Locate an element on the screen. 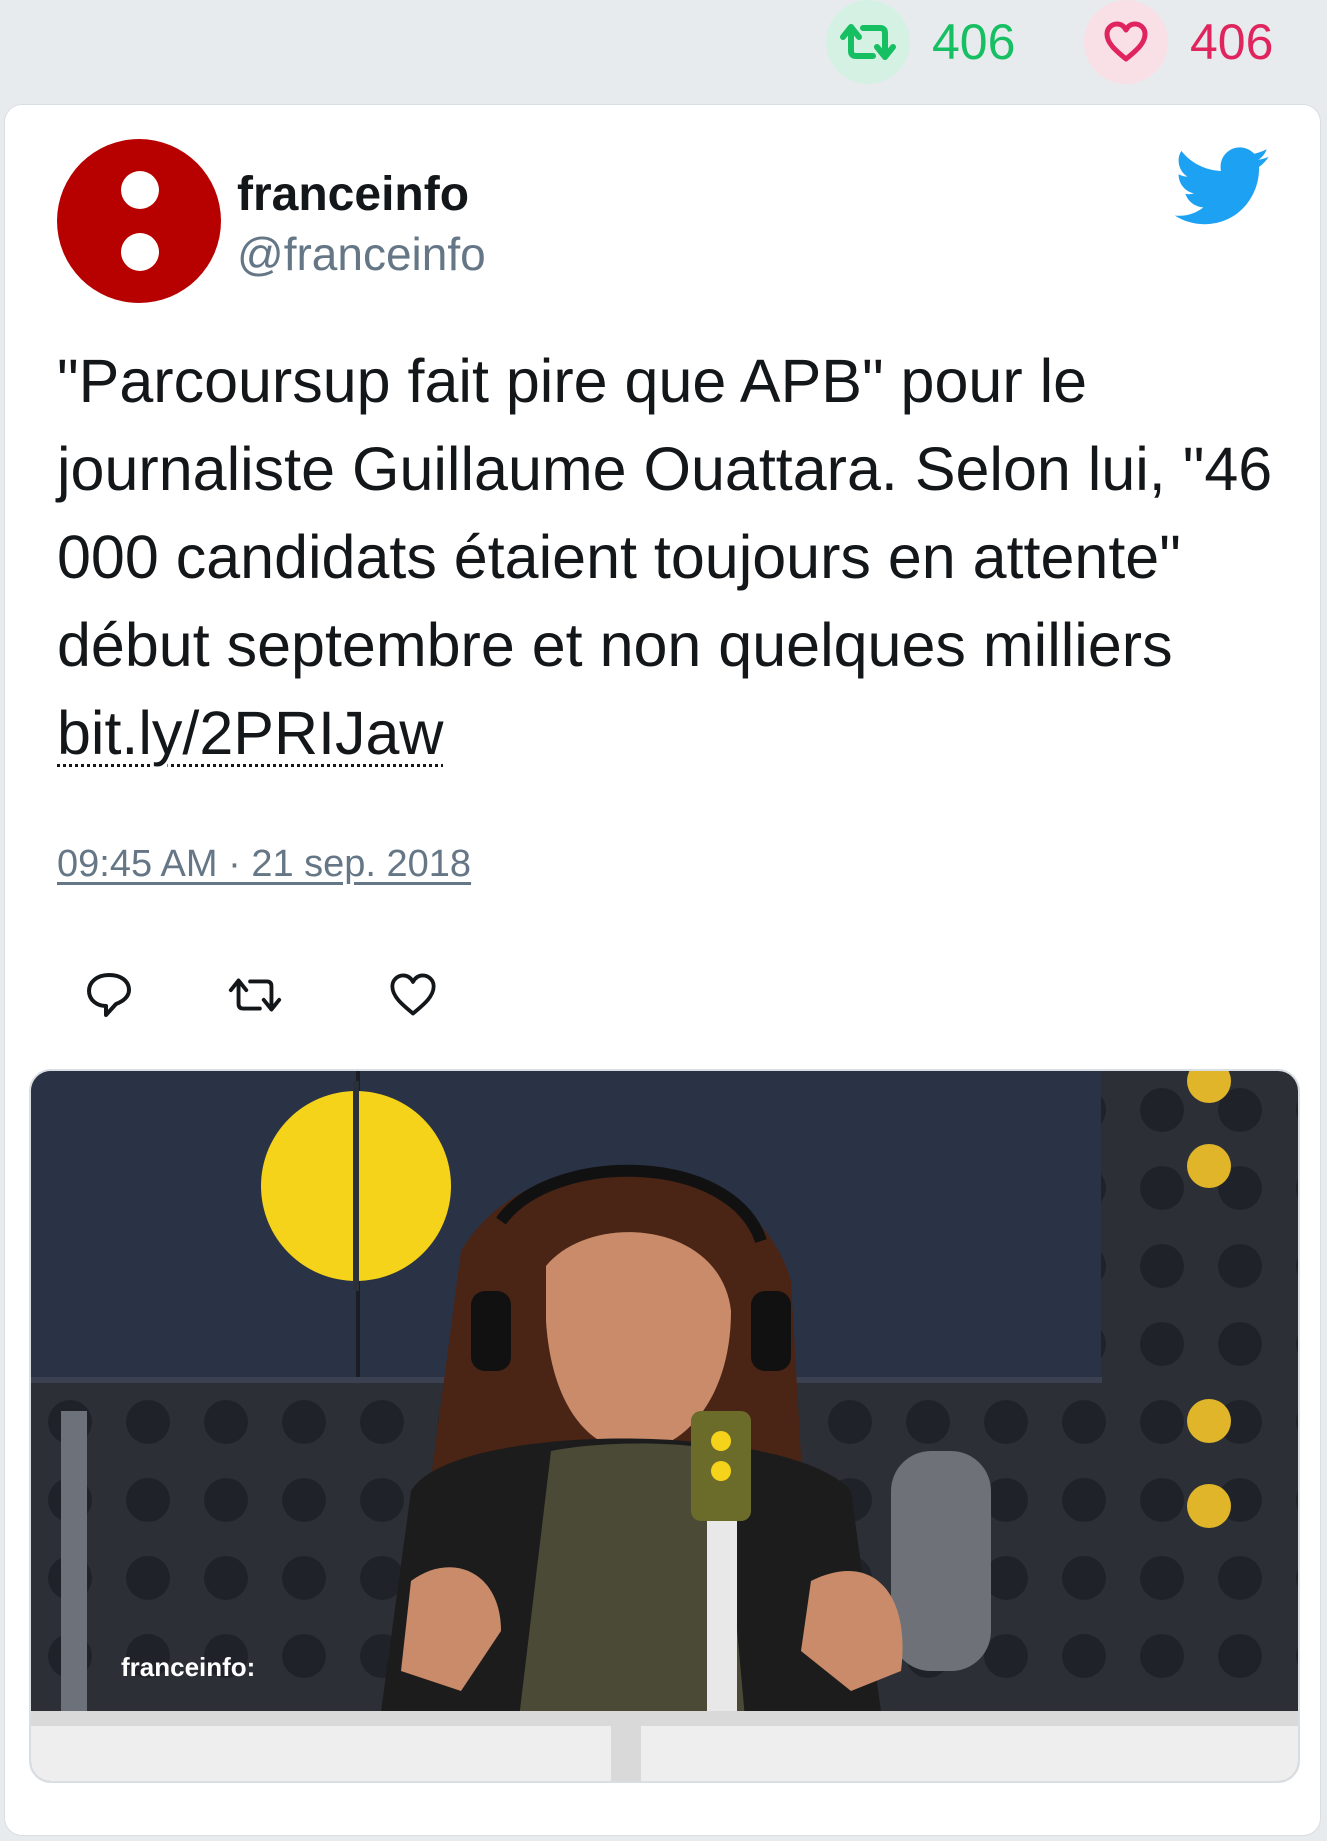  retweet-count: 406 is located at coordinates (974, 42).